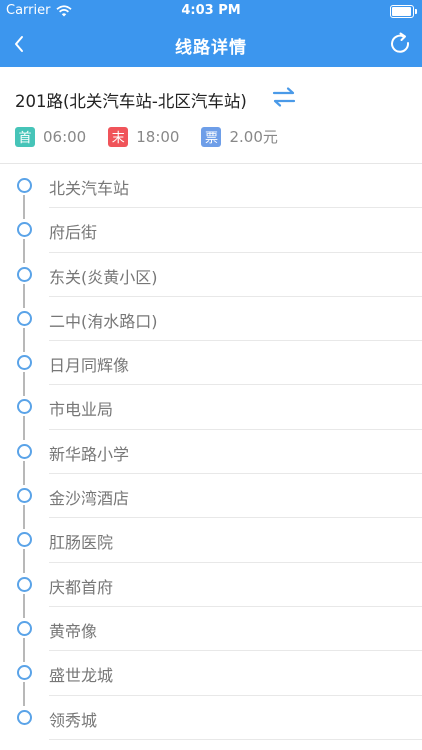  I want to click on stop-item: 黄帝像, so click(211, 634).